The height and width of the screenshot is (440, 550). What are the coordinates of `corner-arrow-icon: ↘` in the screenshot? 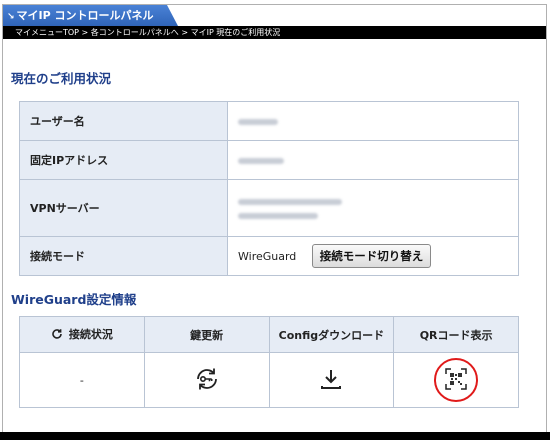 It's located at (11, 17).